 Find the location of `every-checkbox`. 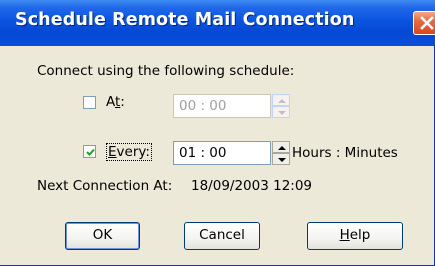

every-checkbox is located at coordinates (89, 151).